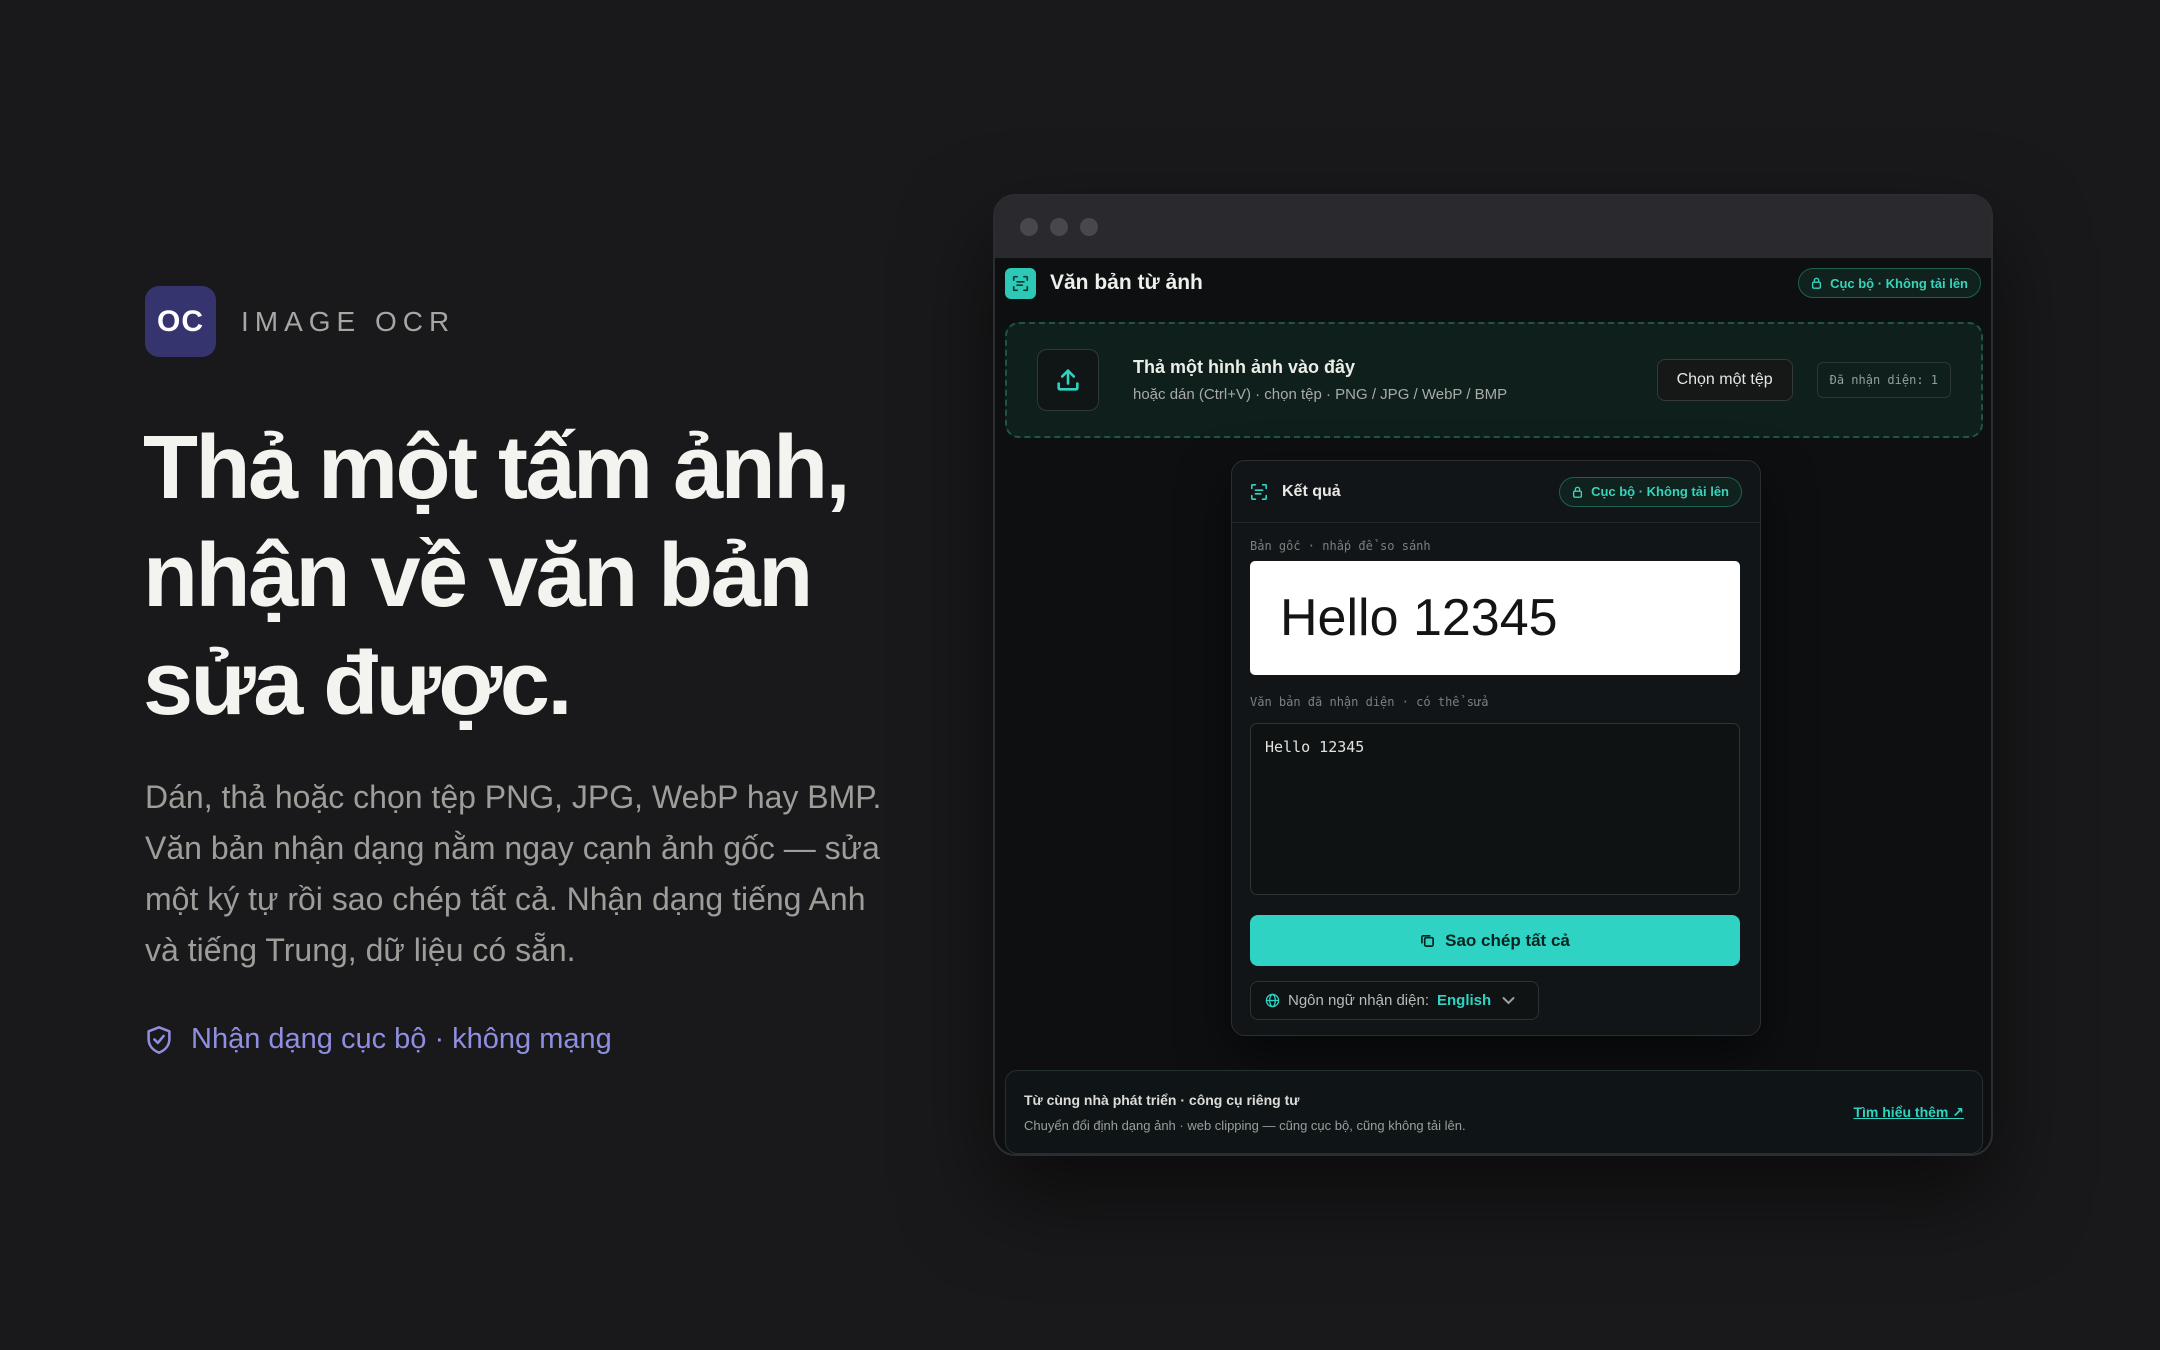 The height and width of the screenshot is (1350, 2160). I want to click on recognized-count-badge: Đã nhận diện: 1, so click(1883, 380).